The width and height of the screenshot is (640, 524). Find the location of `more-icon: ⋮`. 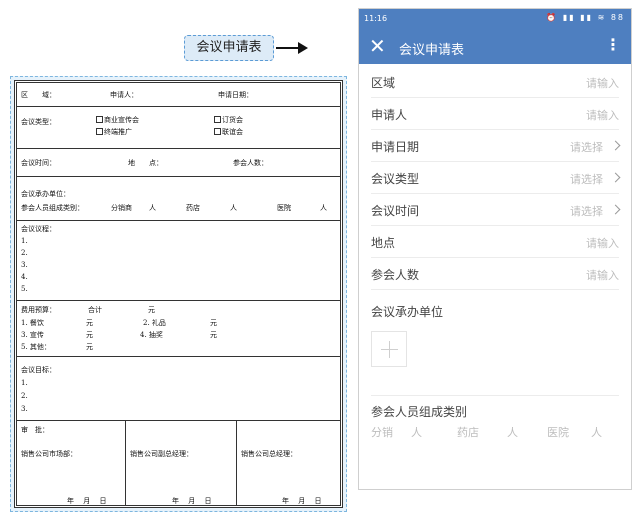

more-icon: ⋮ is located at coordinates (613, 45).